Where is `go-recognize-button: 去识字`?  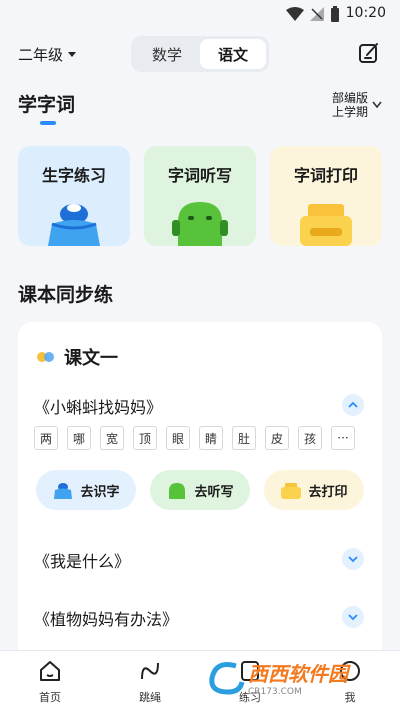 go-recognize-button: 去识字 is located at coordinates (86, 490).